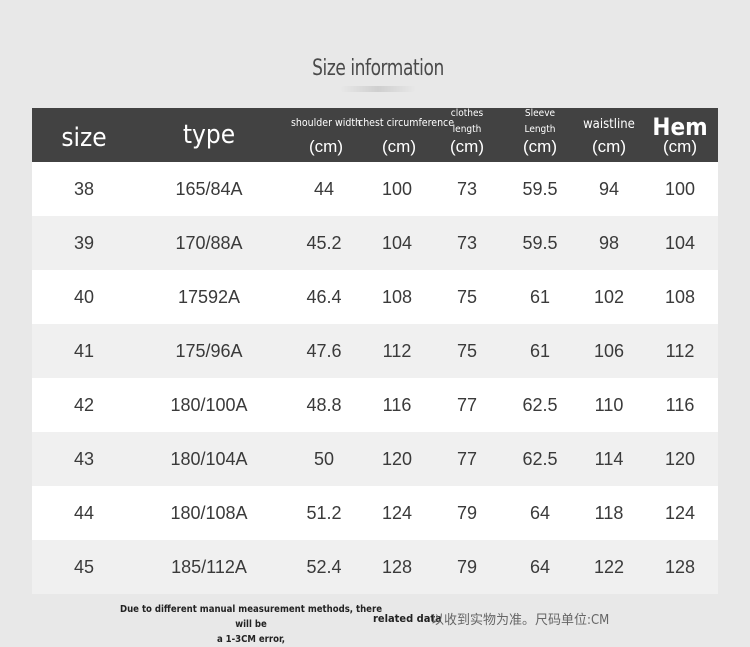  What do you see at coordinates (680, 189) in the screenshot?
I see `cell-hem: 100` at bounding box center [680, 189].